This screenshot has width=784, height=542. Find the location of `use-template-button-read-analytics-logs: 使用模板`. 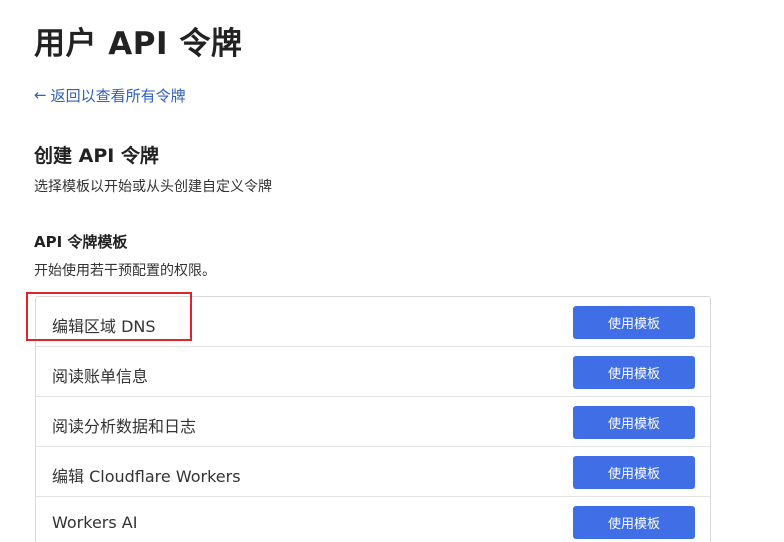

use-template-button-read-analytics-logs: 使用模板 is located at coordinates (634, 422).